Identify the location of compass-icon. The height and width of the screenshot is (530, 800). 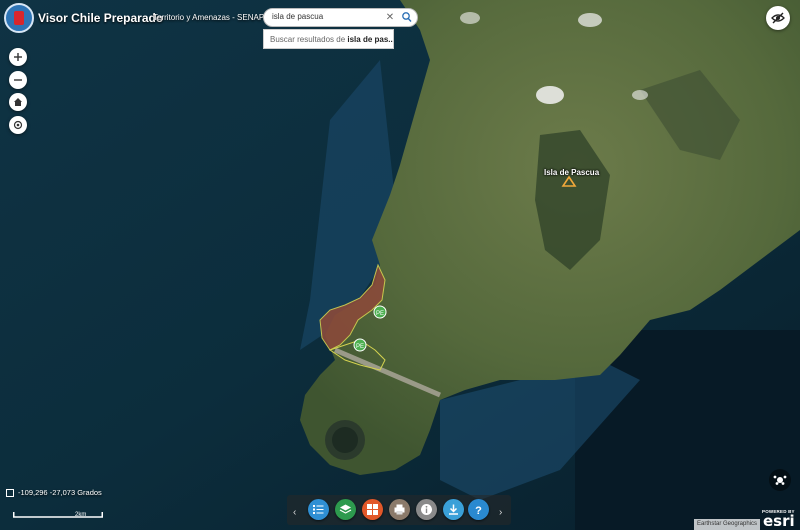
(780, 480).